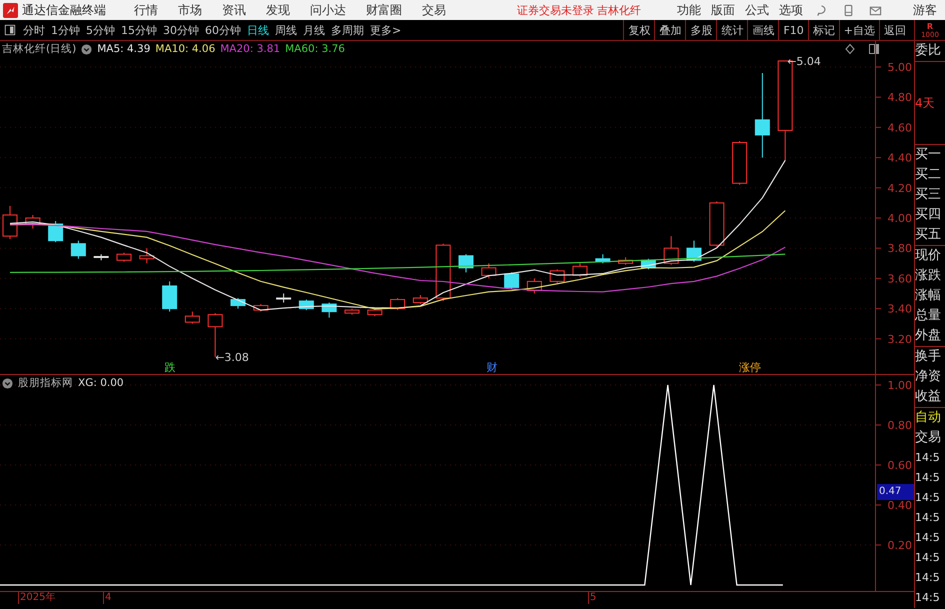 The image size is (945, 609). What do you see at coordinates (900, 385) in the screenshot?
I see `axis-tick-label: 1.00` at bounding box center [900, 385].